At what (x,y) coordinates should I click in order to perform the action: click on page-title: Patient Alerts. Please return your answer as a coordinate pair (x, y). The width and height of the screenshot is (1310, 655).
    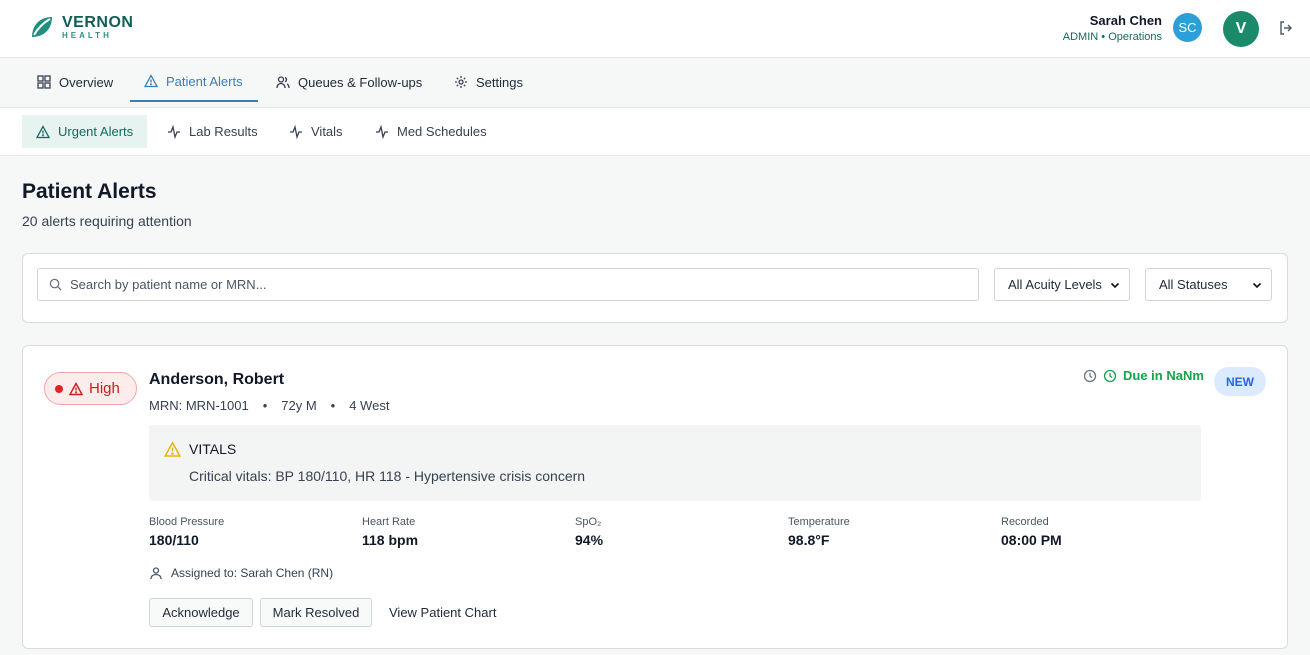
    Looking at the image, I should click on (89, 191).